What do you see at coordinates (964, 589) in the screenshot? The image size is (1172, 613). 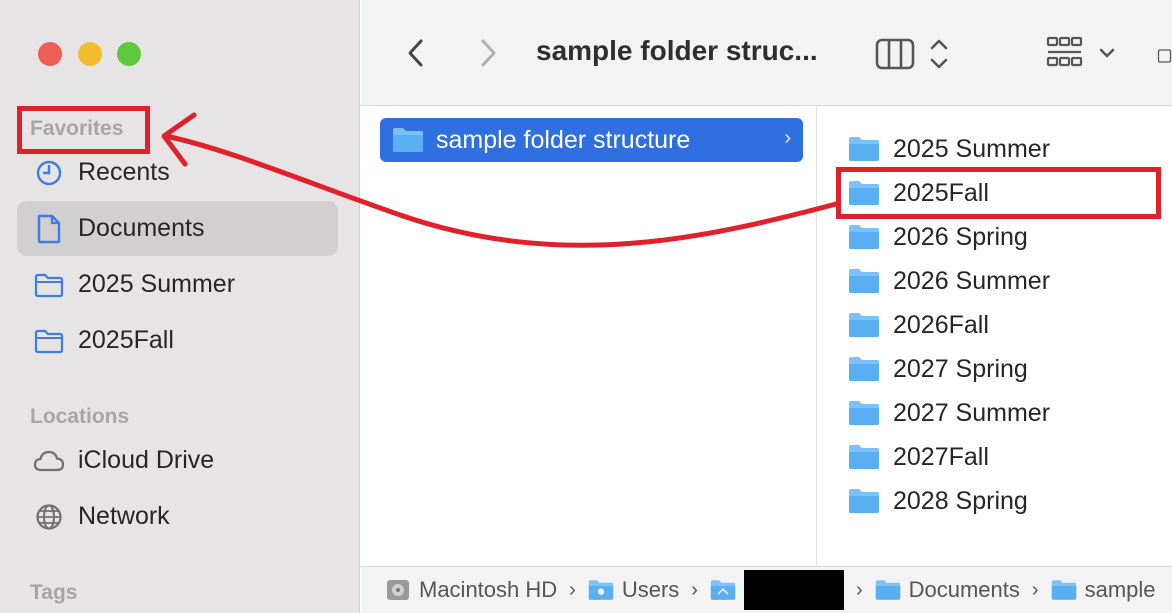 I see `path-crumb-label: Documents` at bounding box center [964, 589].